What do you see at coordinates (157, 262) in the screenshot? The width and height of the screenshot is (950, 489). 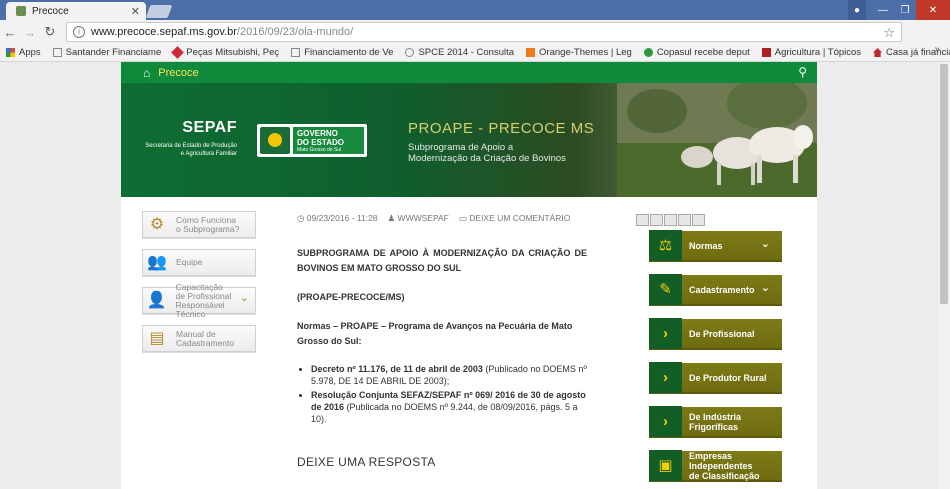 I see `team-icon: 👥` at bounding box center [157, 262].